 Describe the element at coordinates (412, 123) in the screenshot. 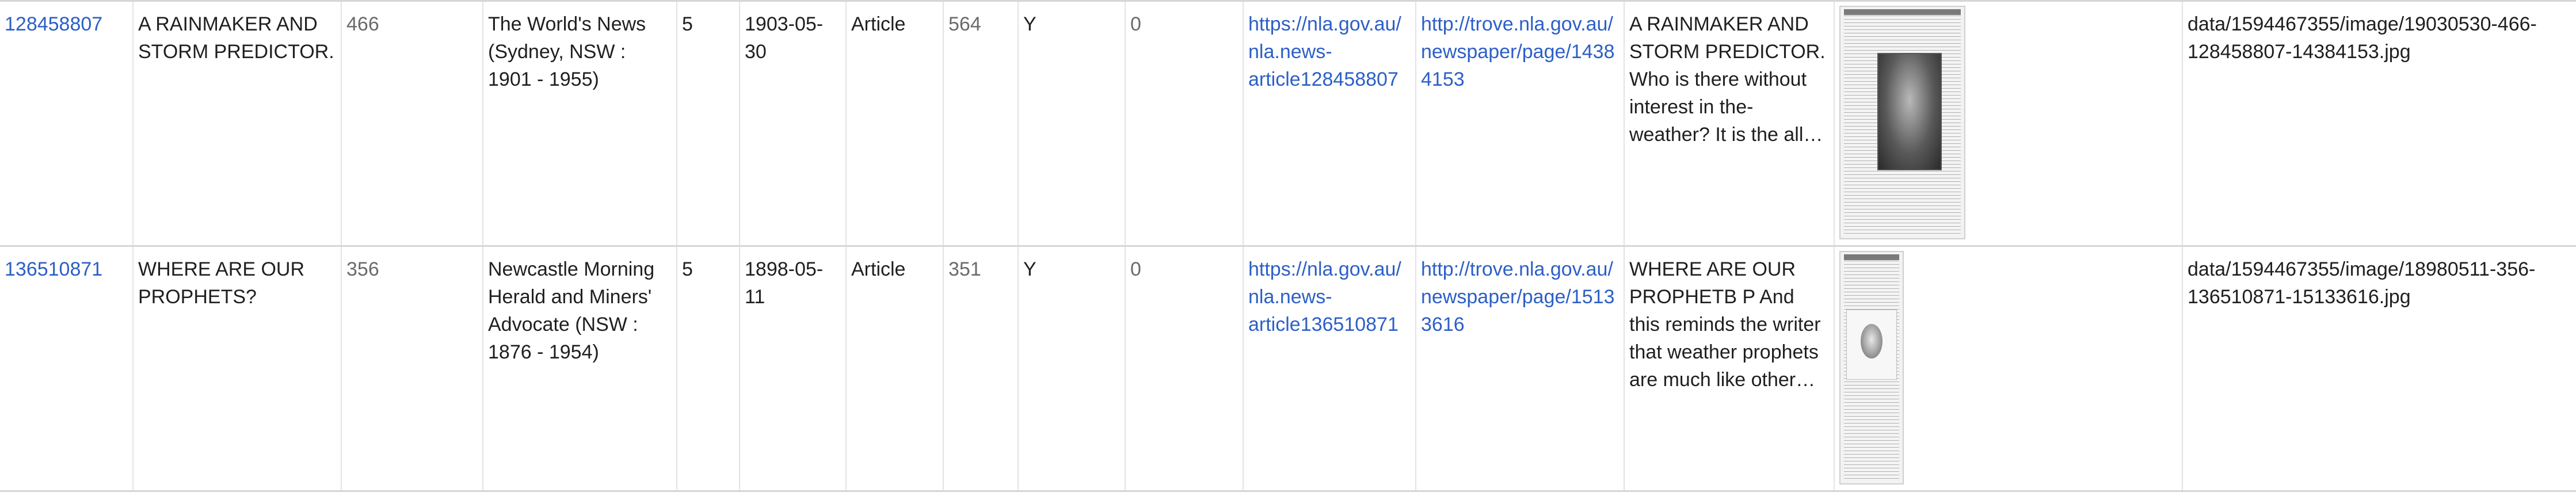

I see `page-number-cell: 466` at that location.